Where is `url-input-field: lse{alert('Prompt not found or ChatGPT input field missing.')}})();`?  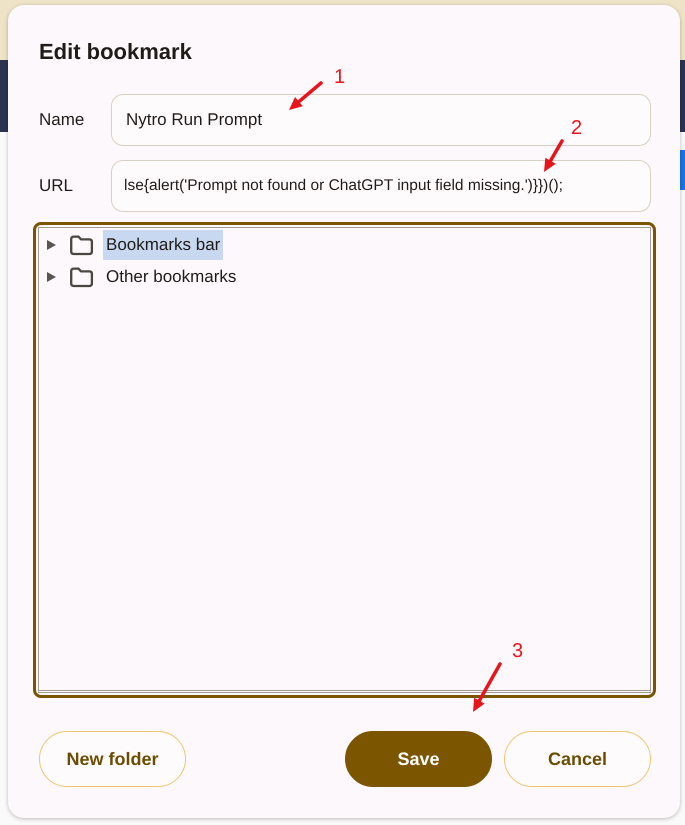
url-input-field: lse{alert('Prompt not found or ChatGPT input field missing.')}})(); is located at coordinates (381, 186).